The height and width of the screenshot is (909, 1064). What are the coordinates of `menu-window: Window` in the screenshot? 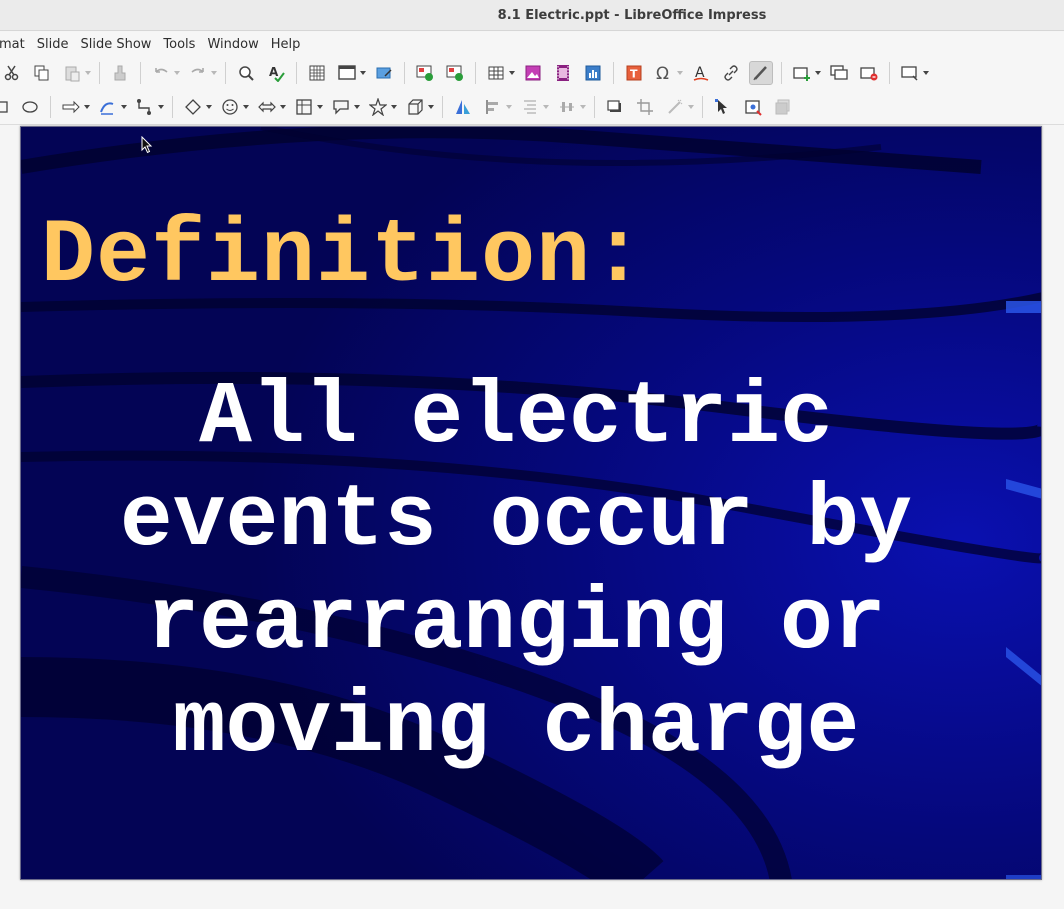 It's located at (232, 44).